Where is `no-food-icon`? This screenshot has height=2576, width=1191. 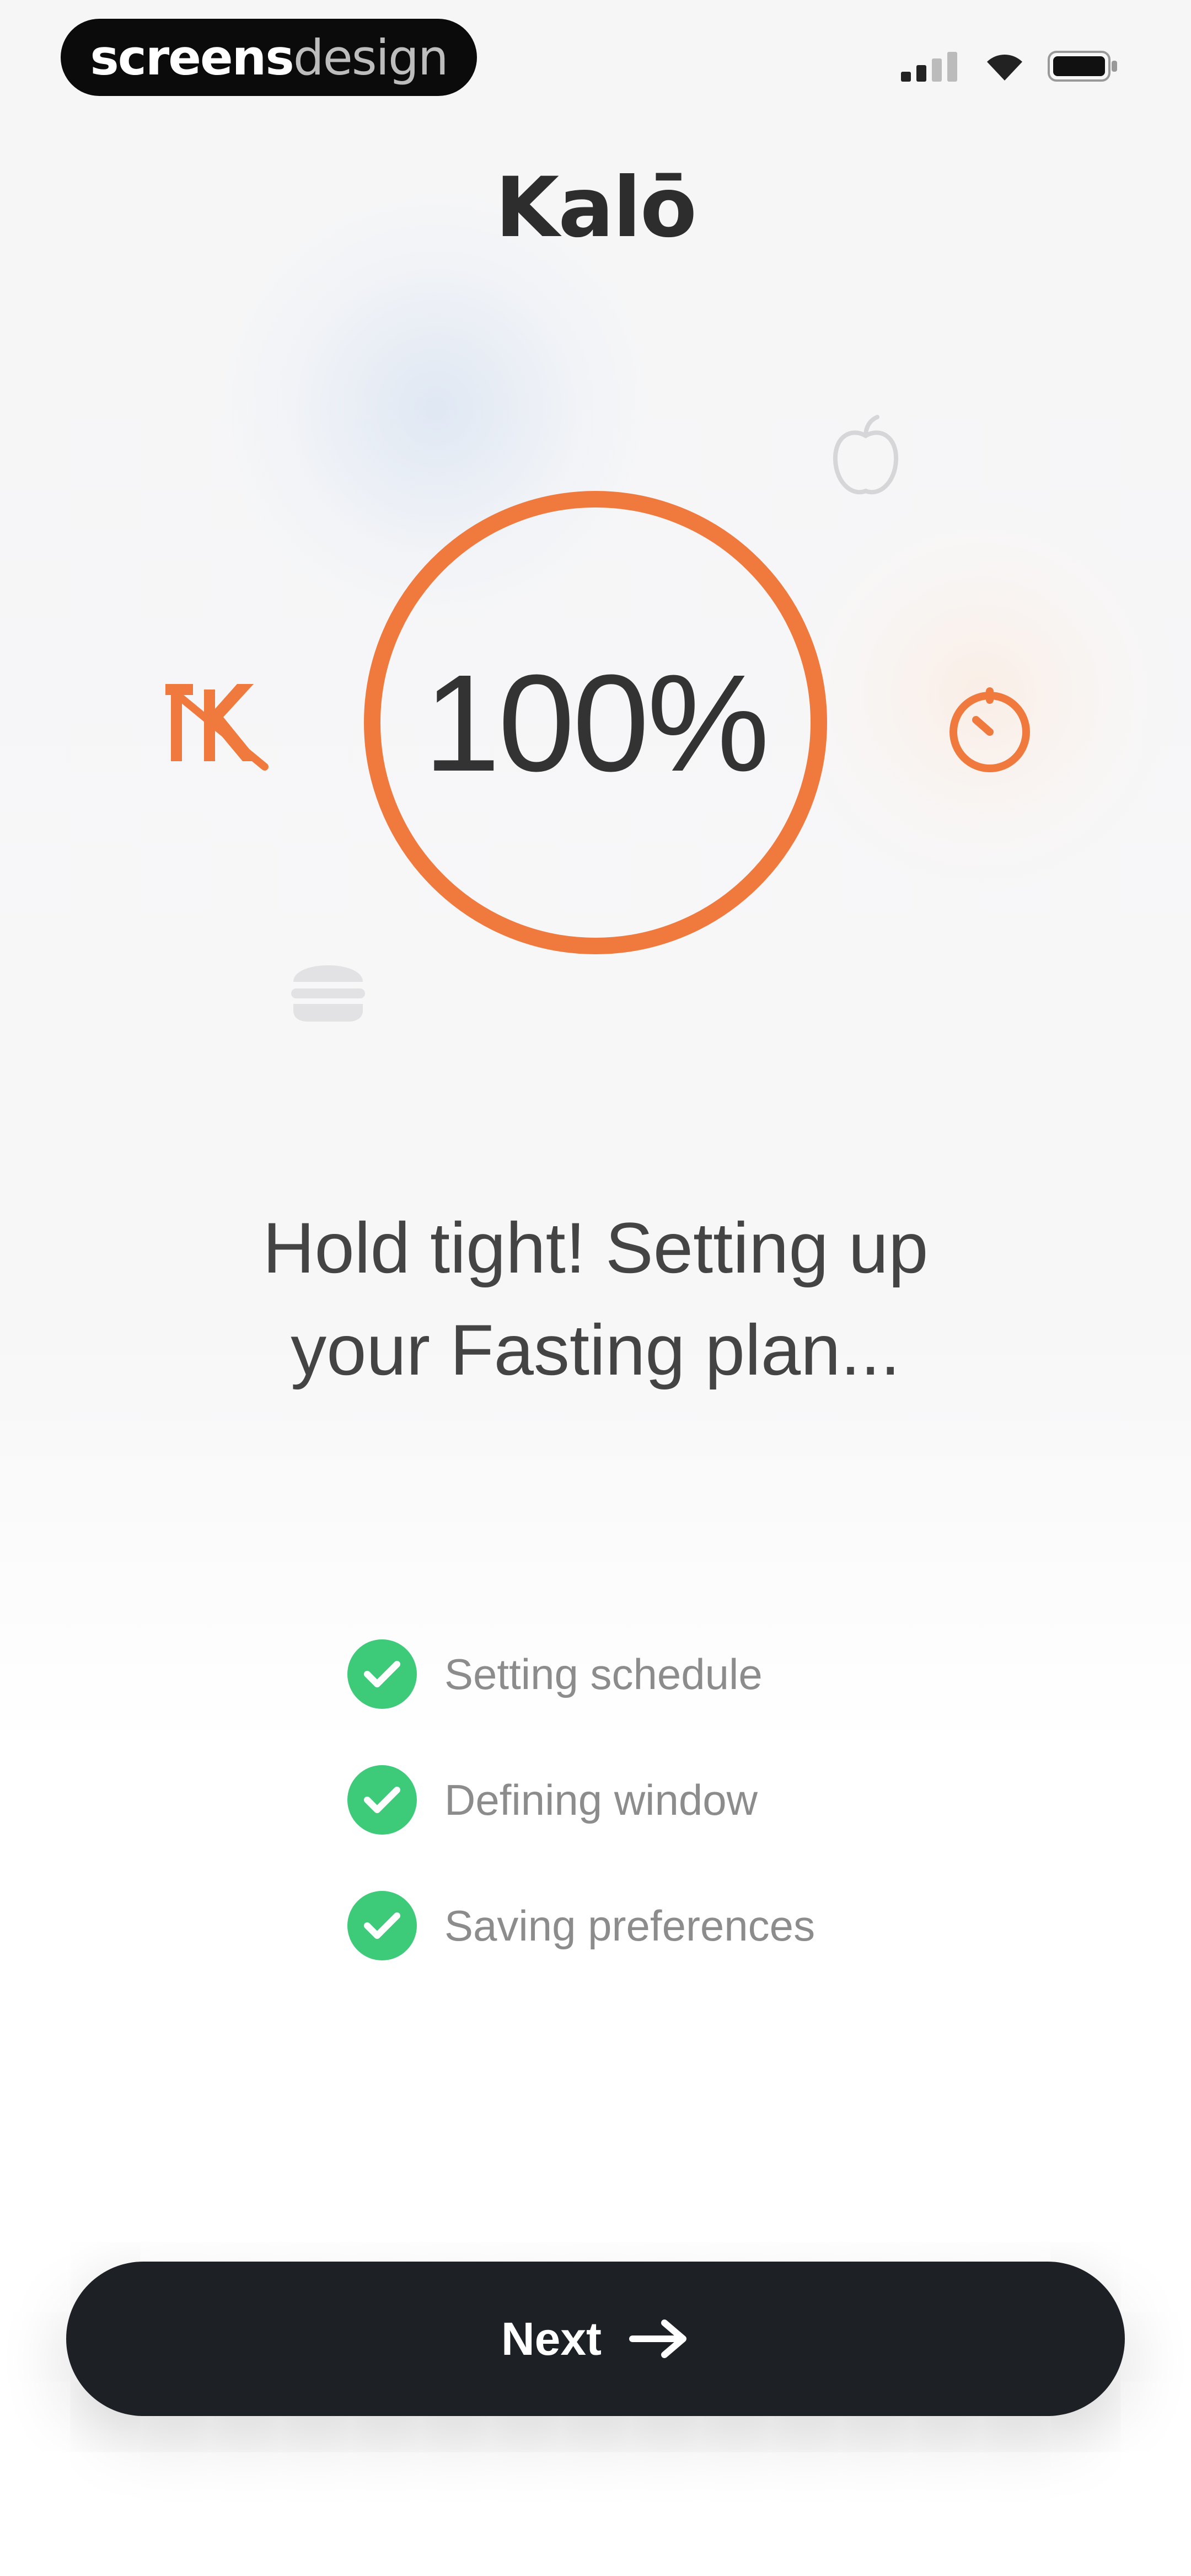 no-food-icon is located at coordinates (217, 727).